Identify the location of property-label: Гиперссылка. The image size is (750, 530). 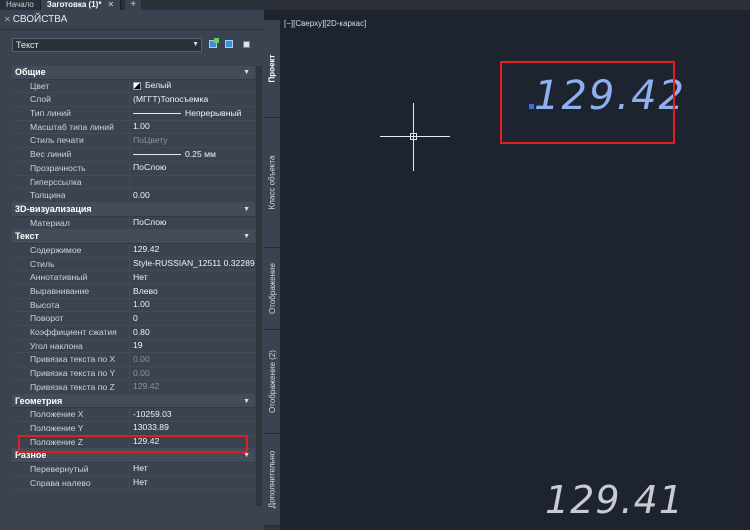
(71, 182).